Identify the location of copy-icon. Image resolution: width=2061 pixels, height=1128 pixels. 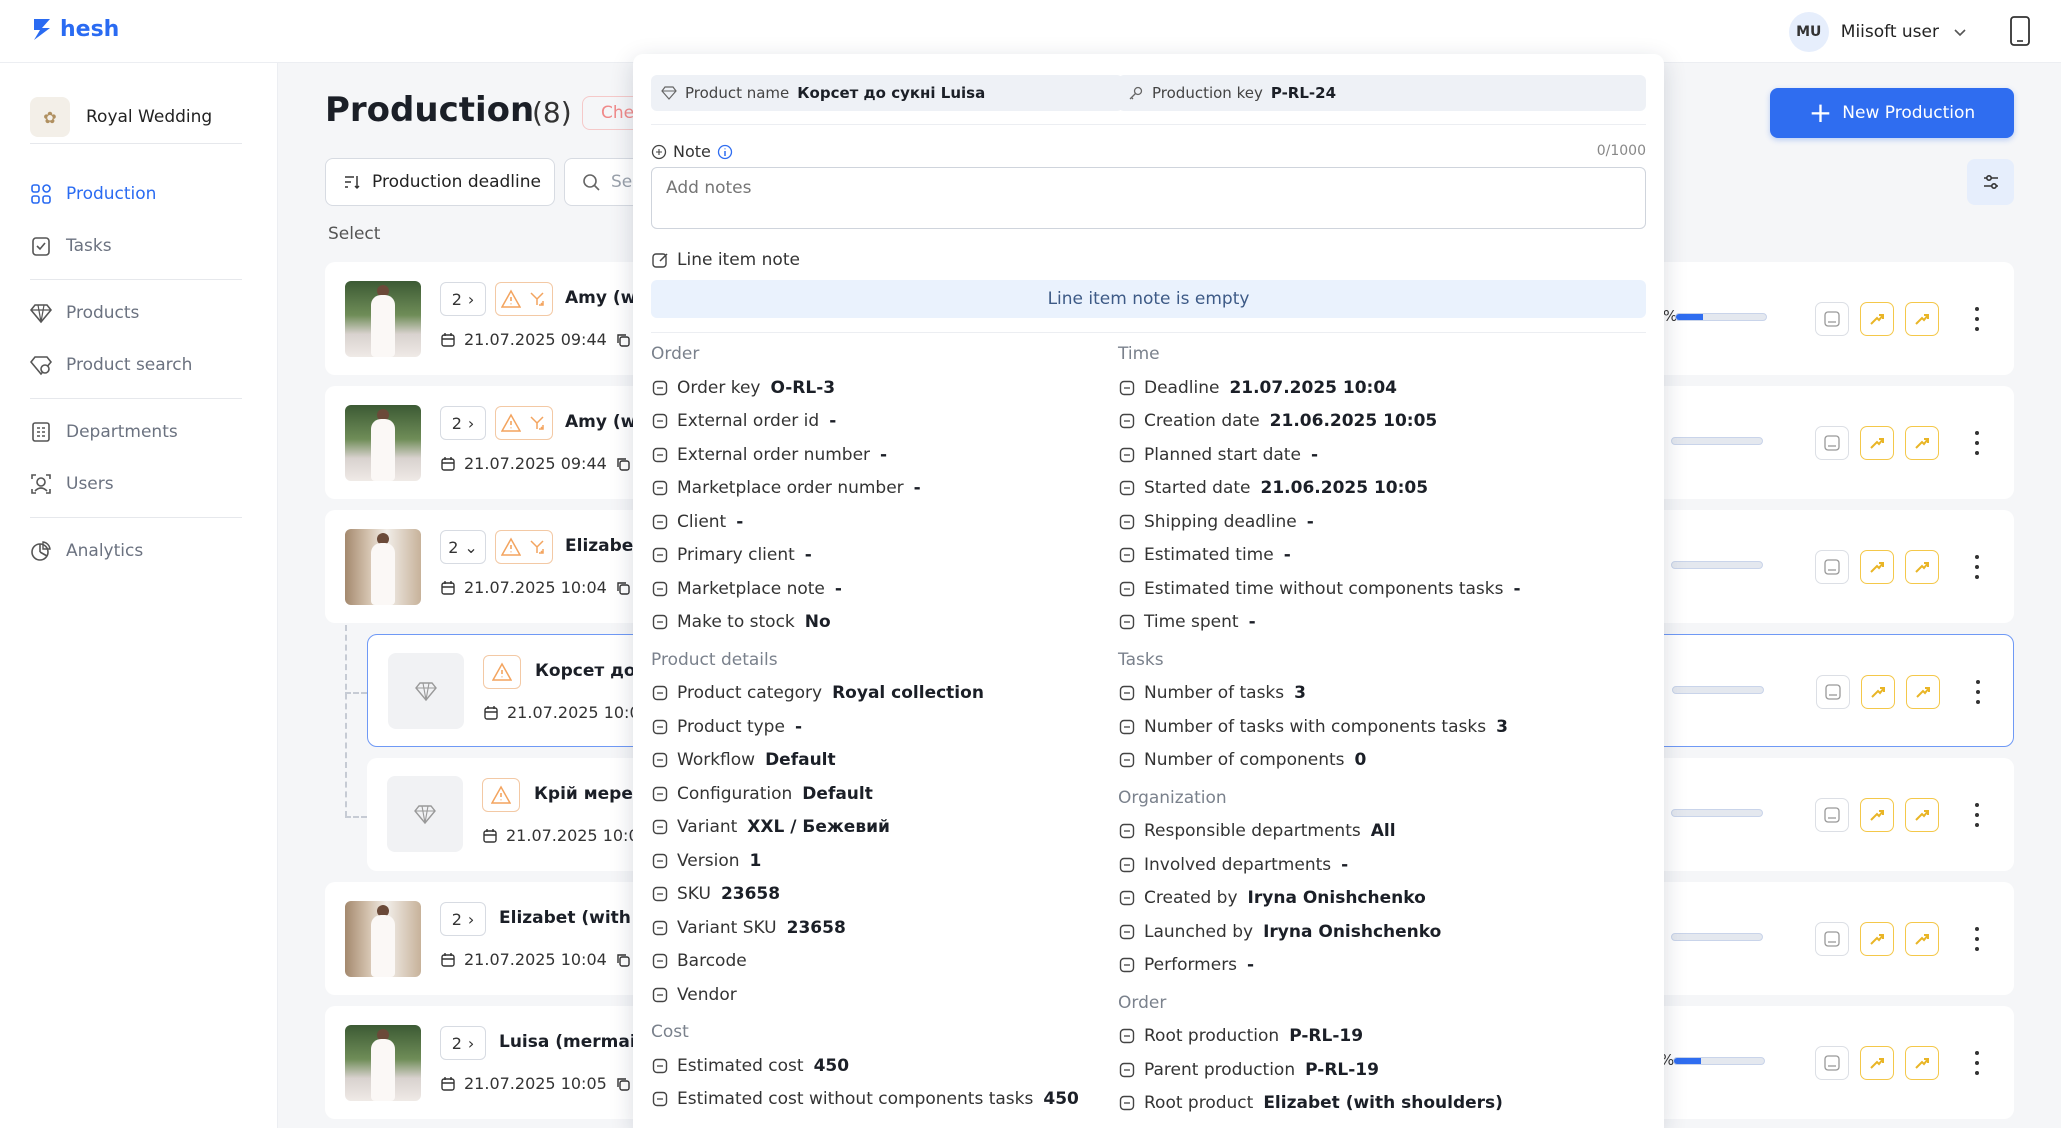
(623, 960).